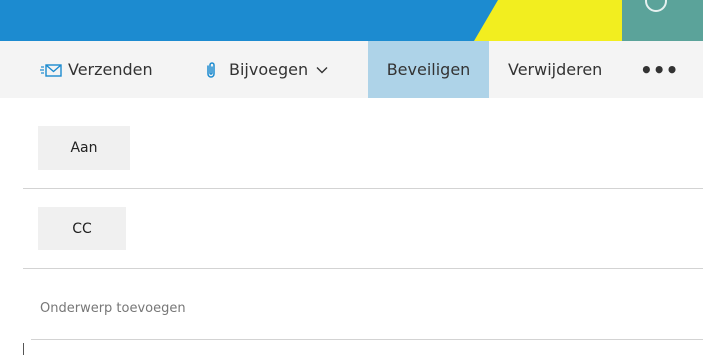  I want to click on cc-label: CC, so click(82, 228).